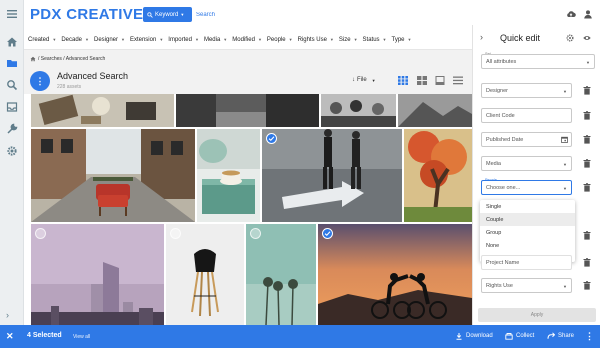 The image size is (600, 348). Describe the element at coordinates (503, 262) in the screenshot. I see `project-name-label: Project Name` at that location.